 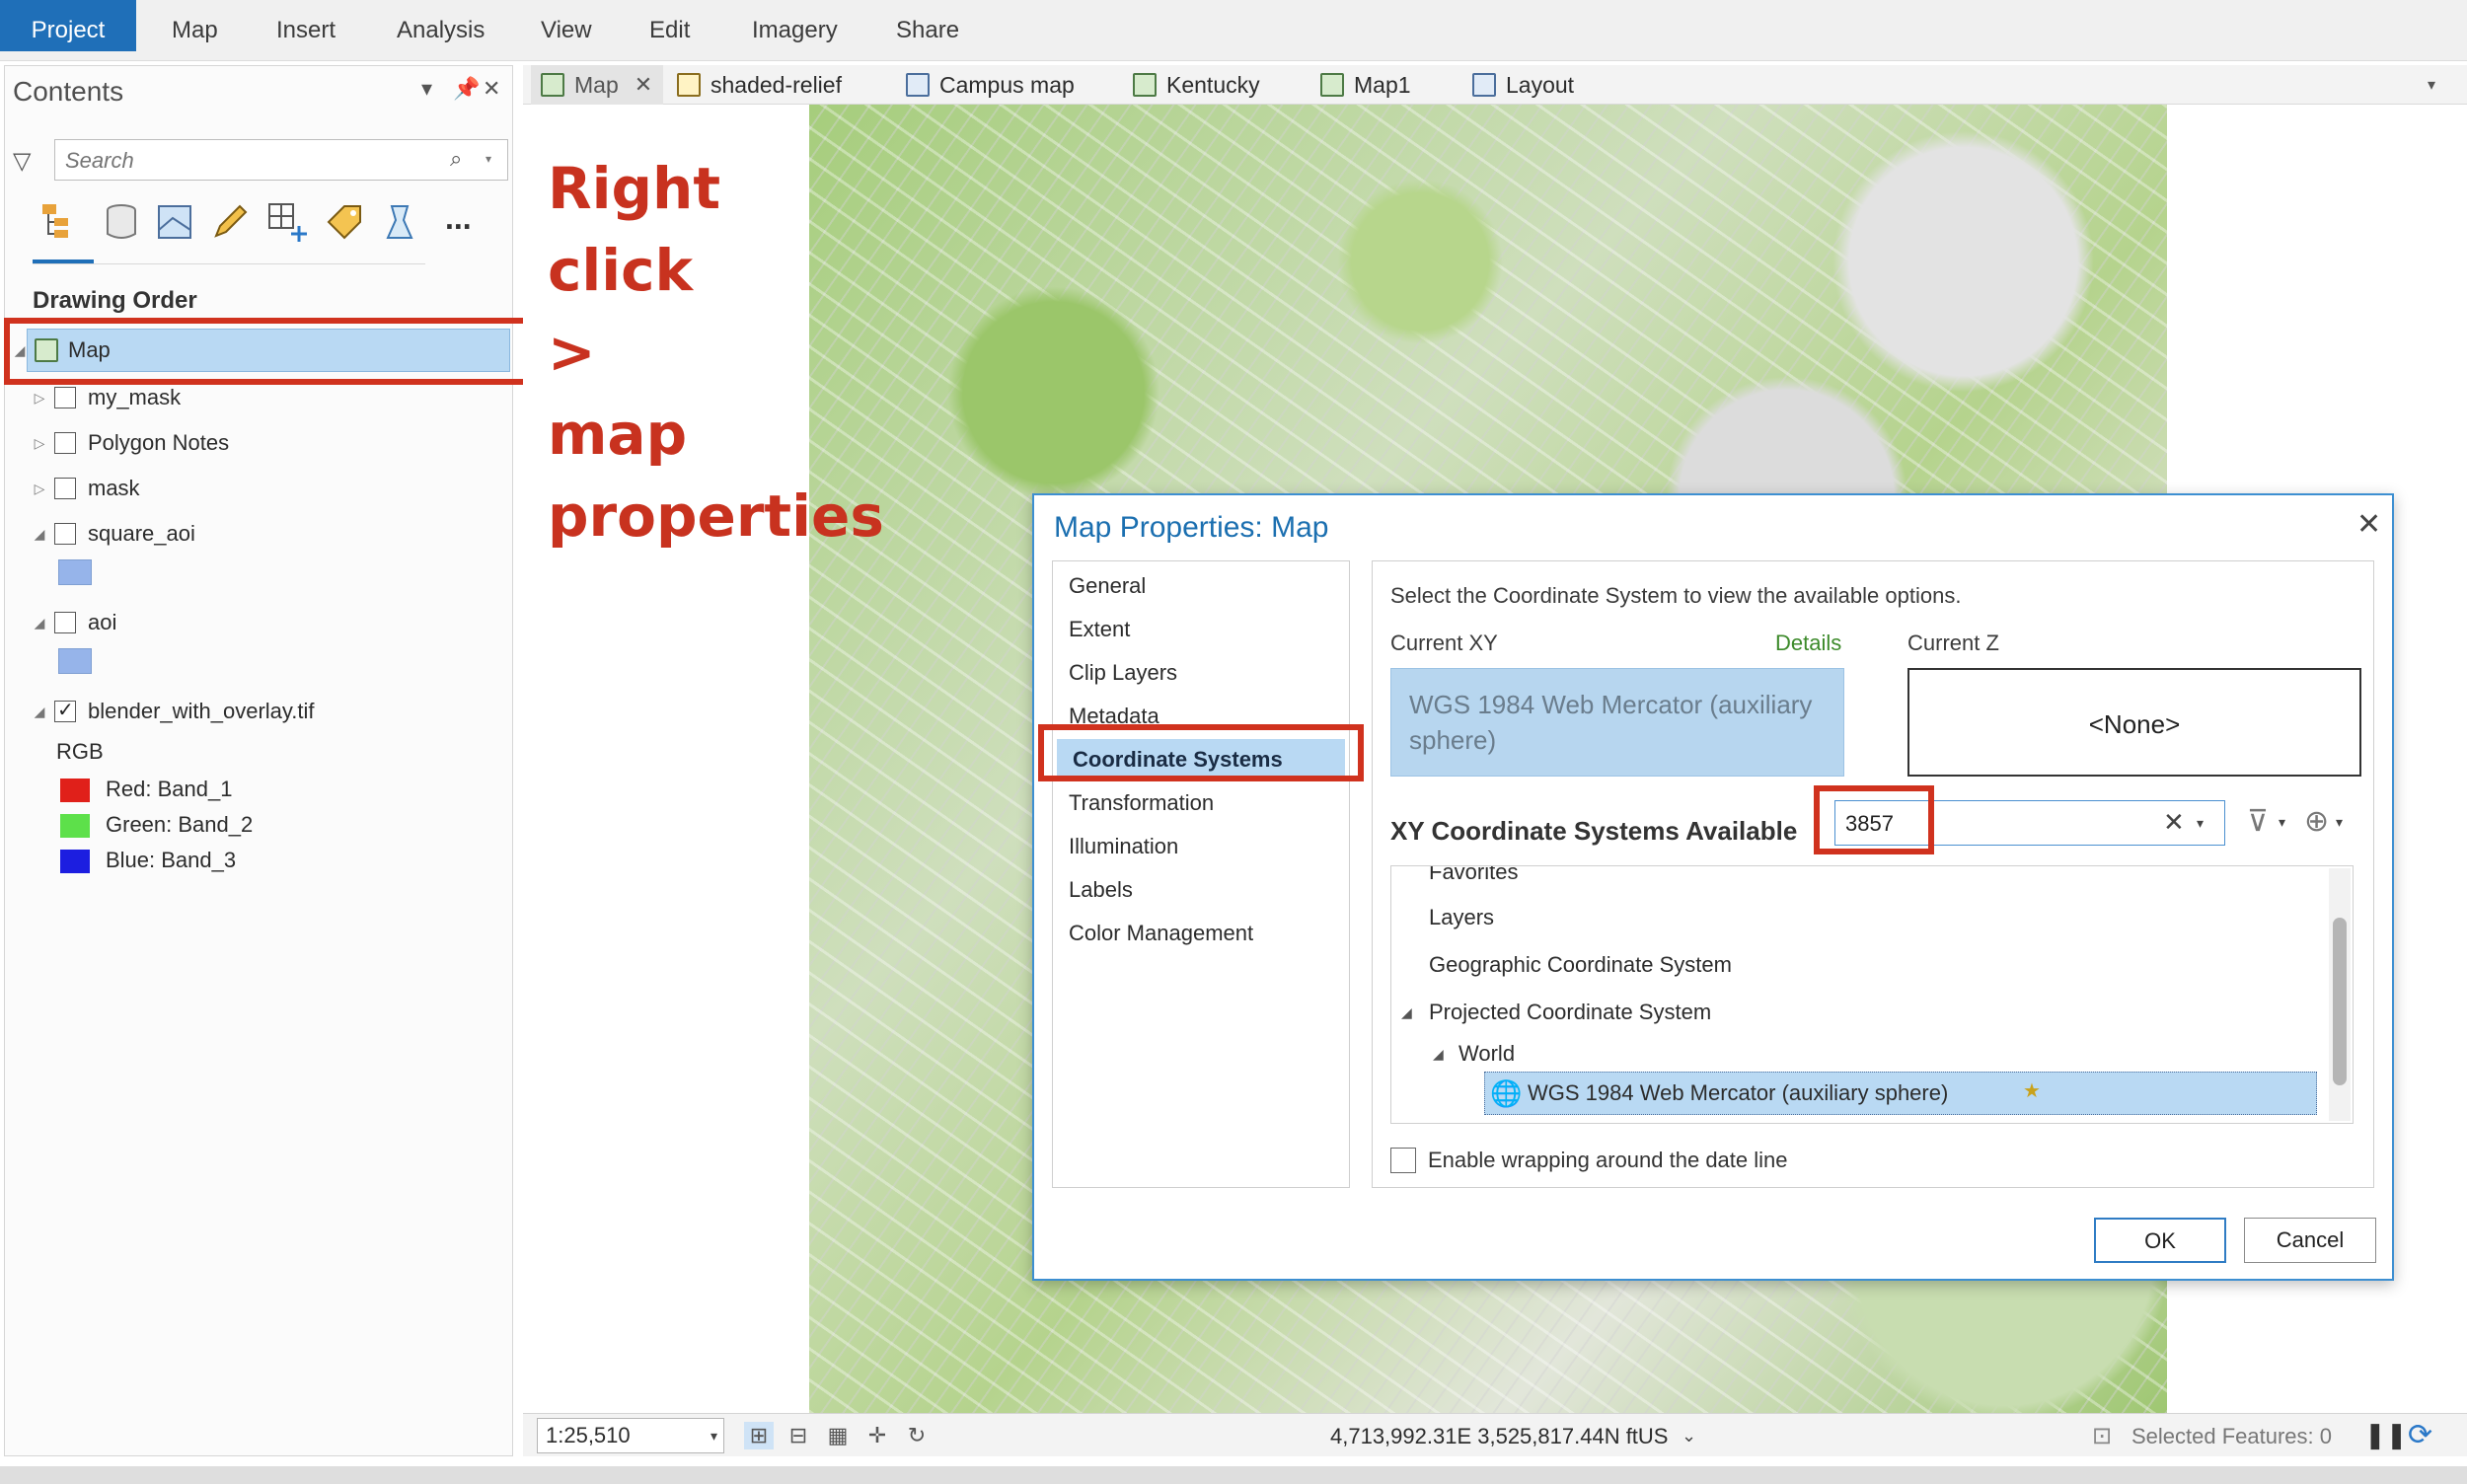 What do you see at coordinates (344, 222) in the screenshot?
I see `list-by-labeling-icon` at bounding box center [344, 222].